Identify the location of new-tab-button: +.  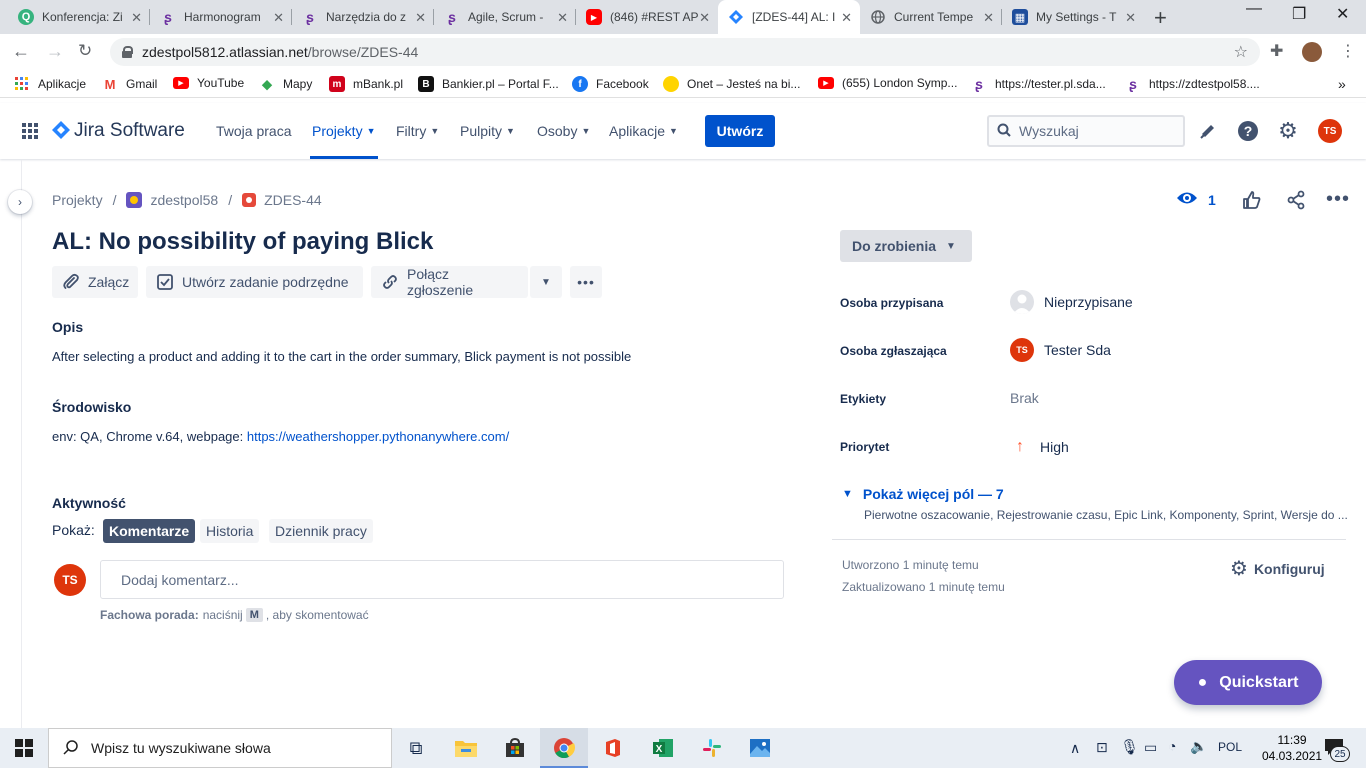
(1160, 18).